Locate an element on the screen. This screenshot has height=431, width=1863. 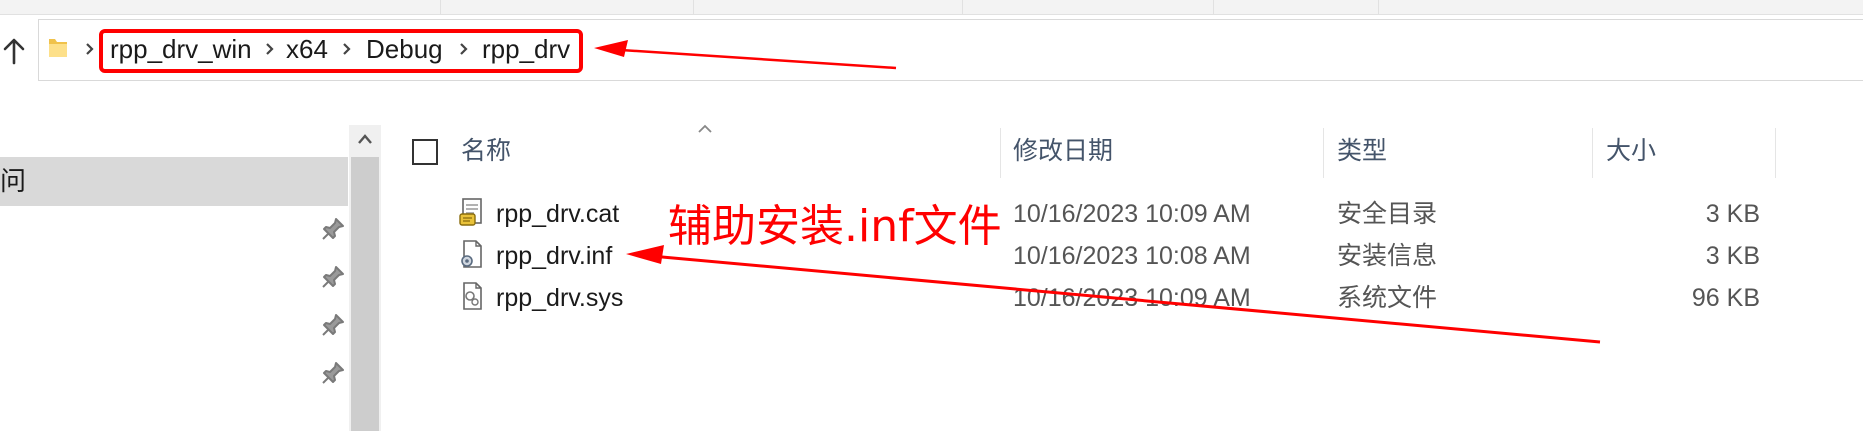
navigation-pane-selected-item is located at coordinates (174, 181).